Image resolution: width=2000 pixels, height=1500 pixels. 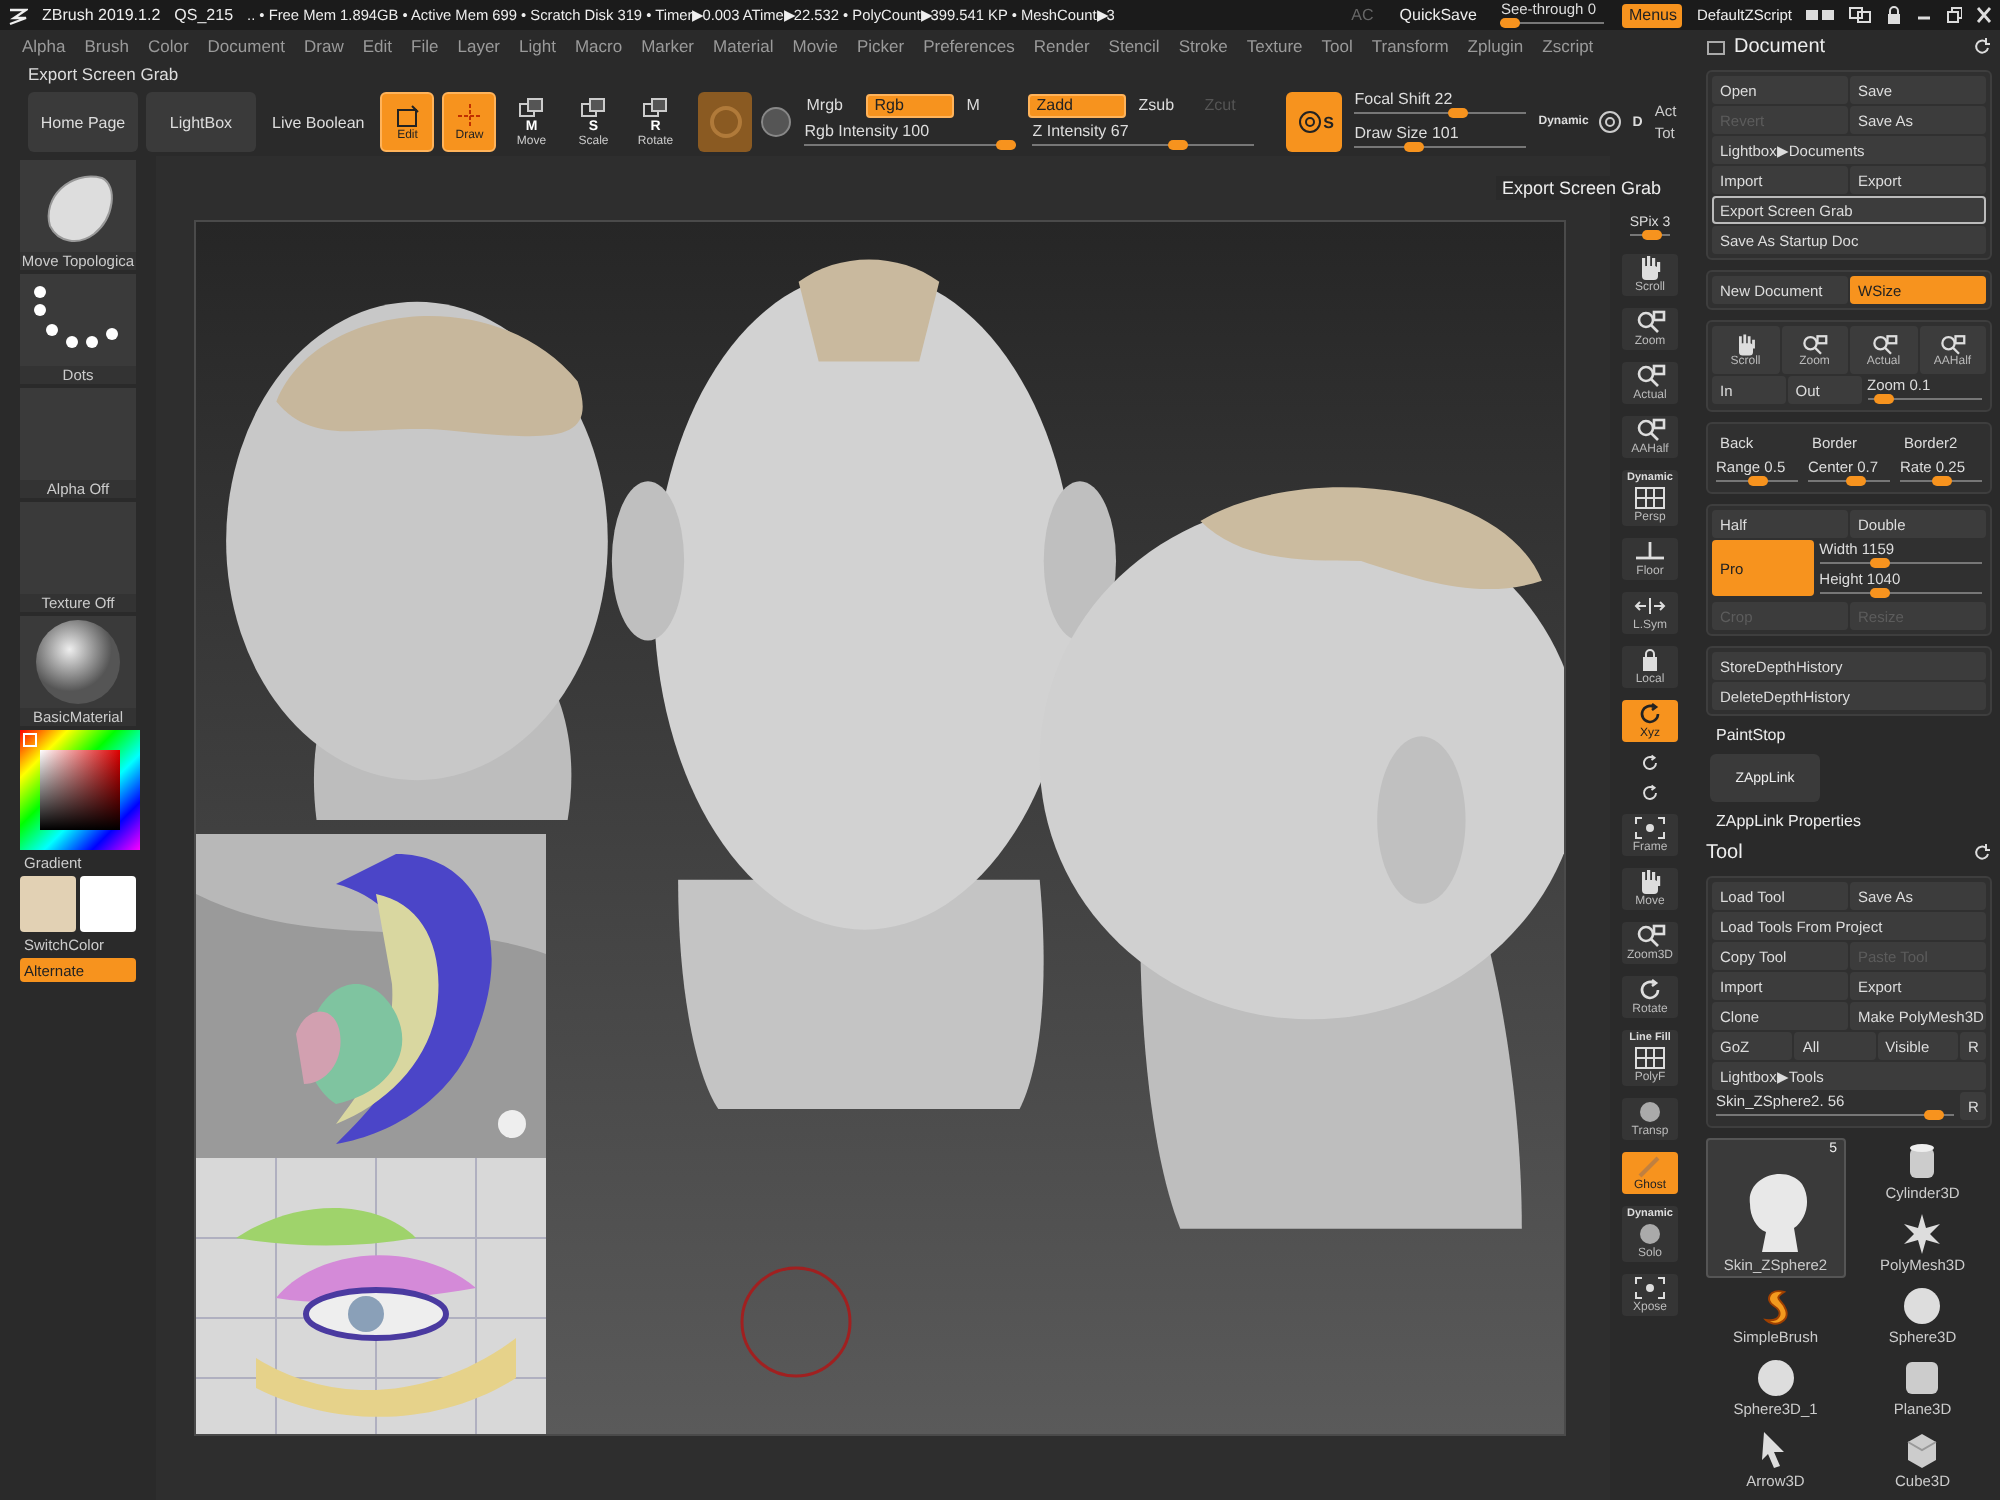 What do you see at coordinates (103, 75) in the screenshot?
I see `palette-title: Export Screen Grab` at bounding box center [103, 75].